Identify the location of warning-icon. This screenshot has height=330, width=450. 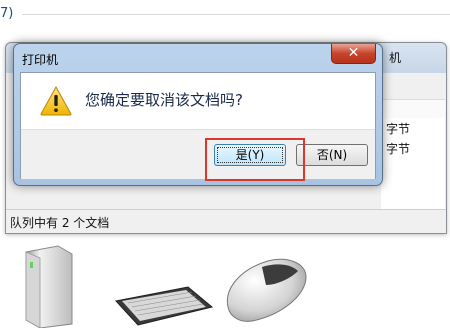
(56, 101).